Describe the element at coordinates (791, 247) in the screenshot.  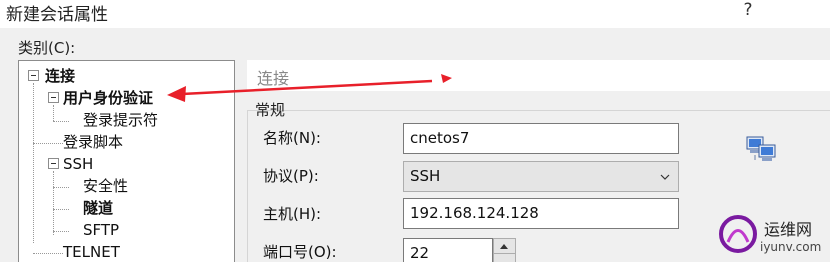
I see `watermark-domain: iyunv.com` at that location.